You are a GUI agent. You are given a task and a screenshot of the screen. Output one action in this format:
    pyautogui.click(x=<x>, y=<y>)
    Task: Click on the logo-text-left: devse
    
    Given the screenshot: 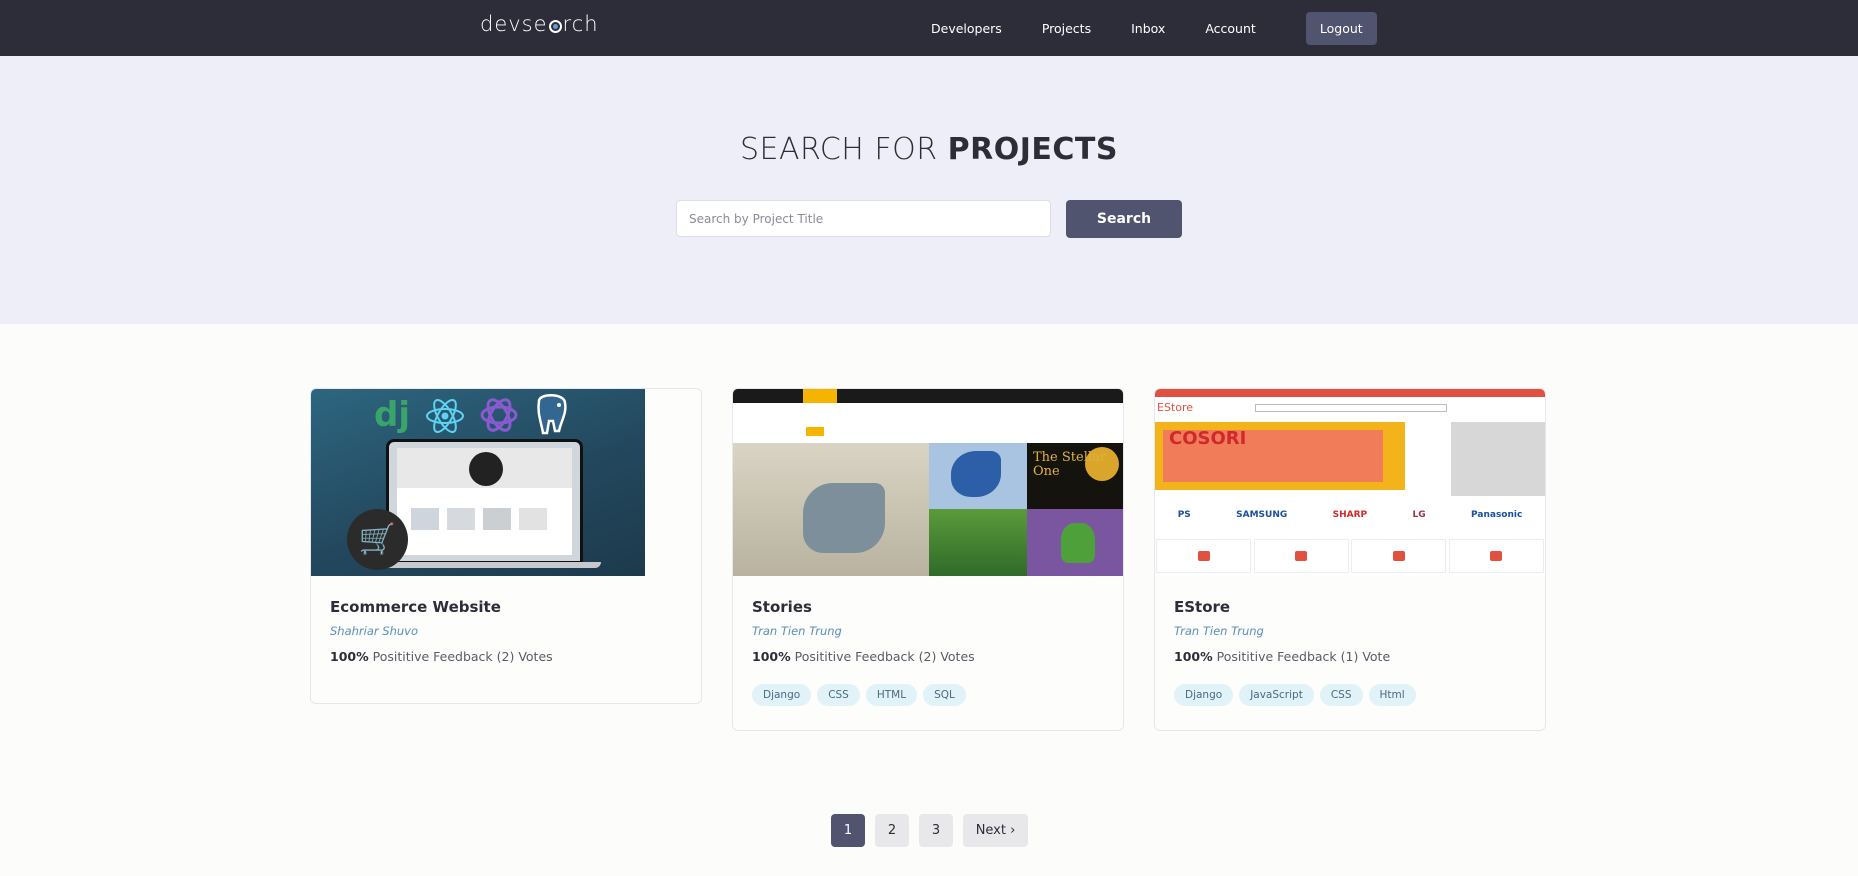 What is the action you would take?
    pyautogui.click(x=514, y=24)
    